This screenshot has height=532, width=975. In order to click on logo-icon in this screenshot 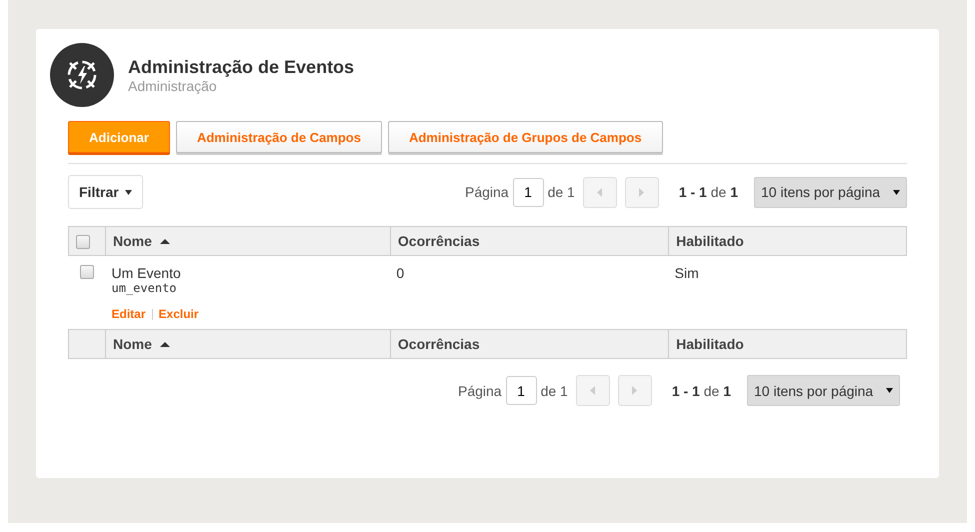, I will do `click(82, 75)`.